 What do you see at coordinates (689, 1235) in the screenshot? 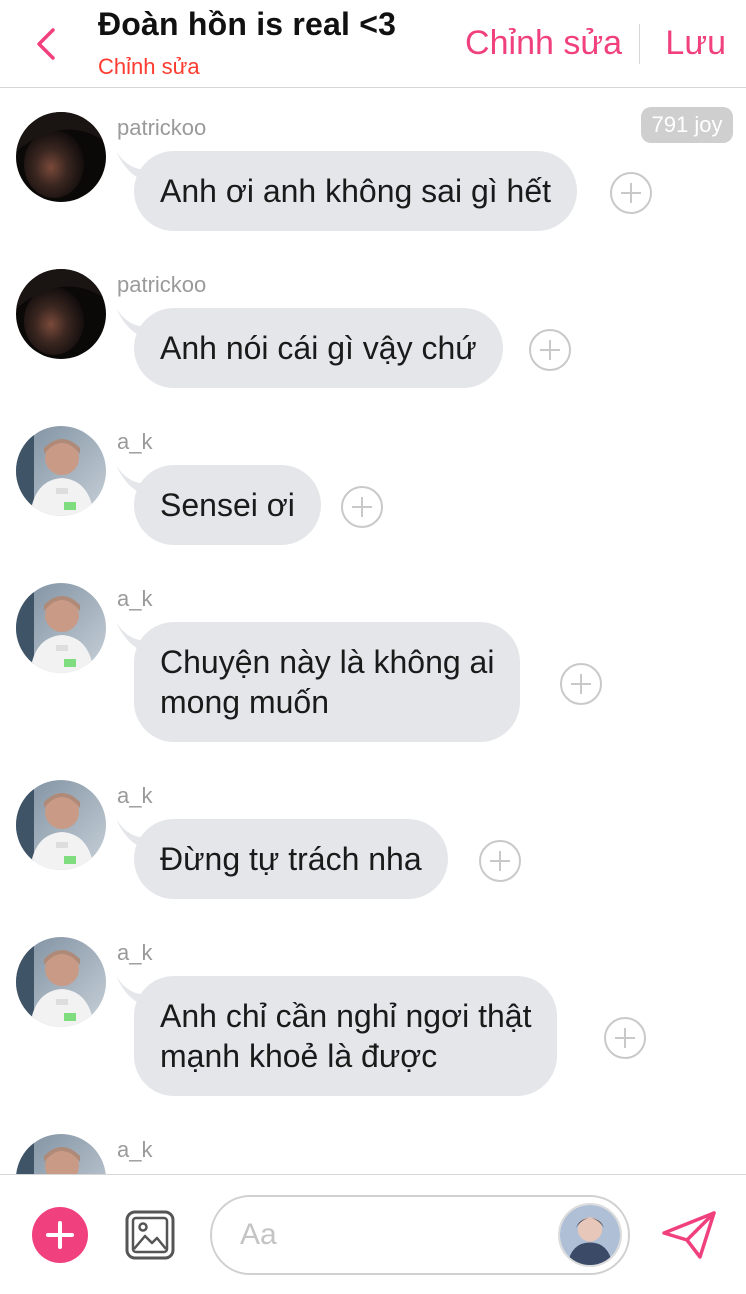
I see `send-icon` at bounding box center [689, 1235].